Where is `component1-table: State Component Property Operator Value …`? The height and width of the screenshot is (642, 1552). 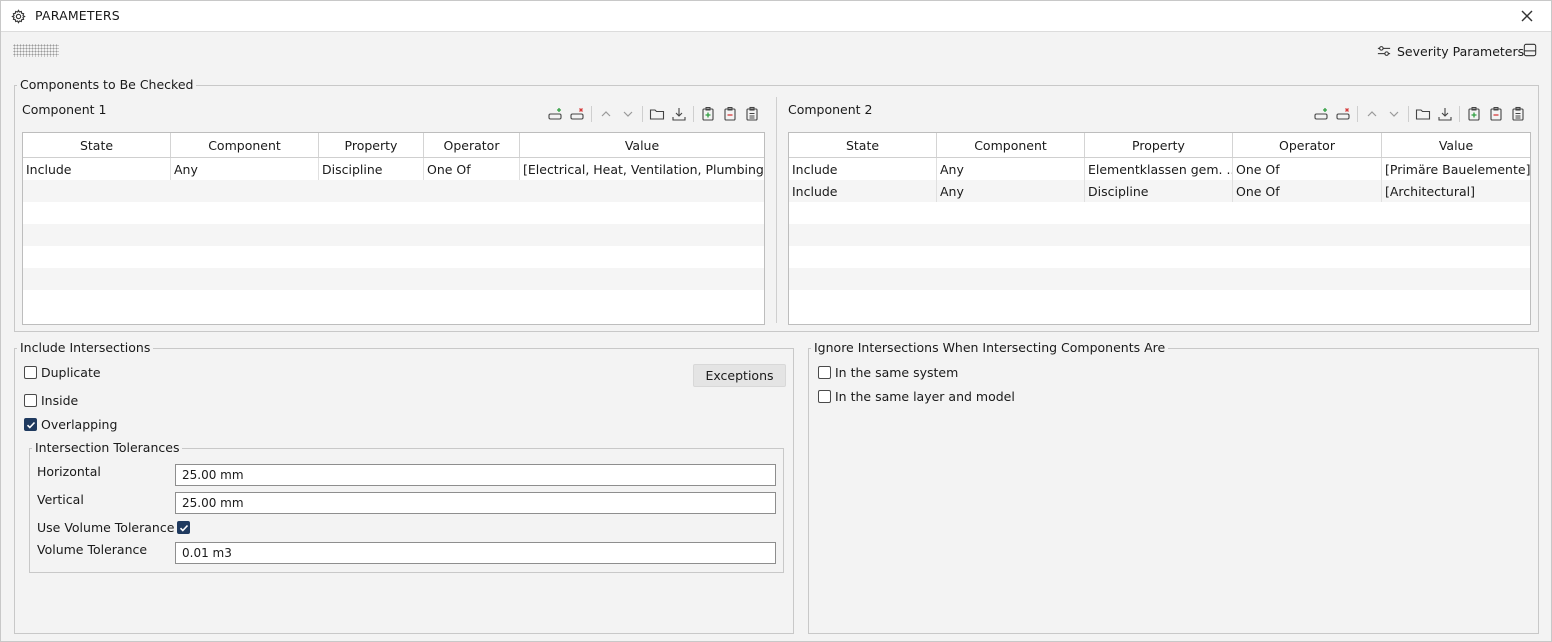
component1-table: State Component Property Operator Value … is located at coordinates (393, 228).